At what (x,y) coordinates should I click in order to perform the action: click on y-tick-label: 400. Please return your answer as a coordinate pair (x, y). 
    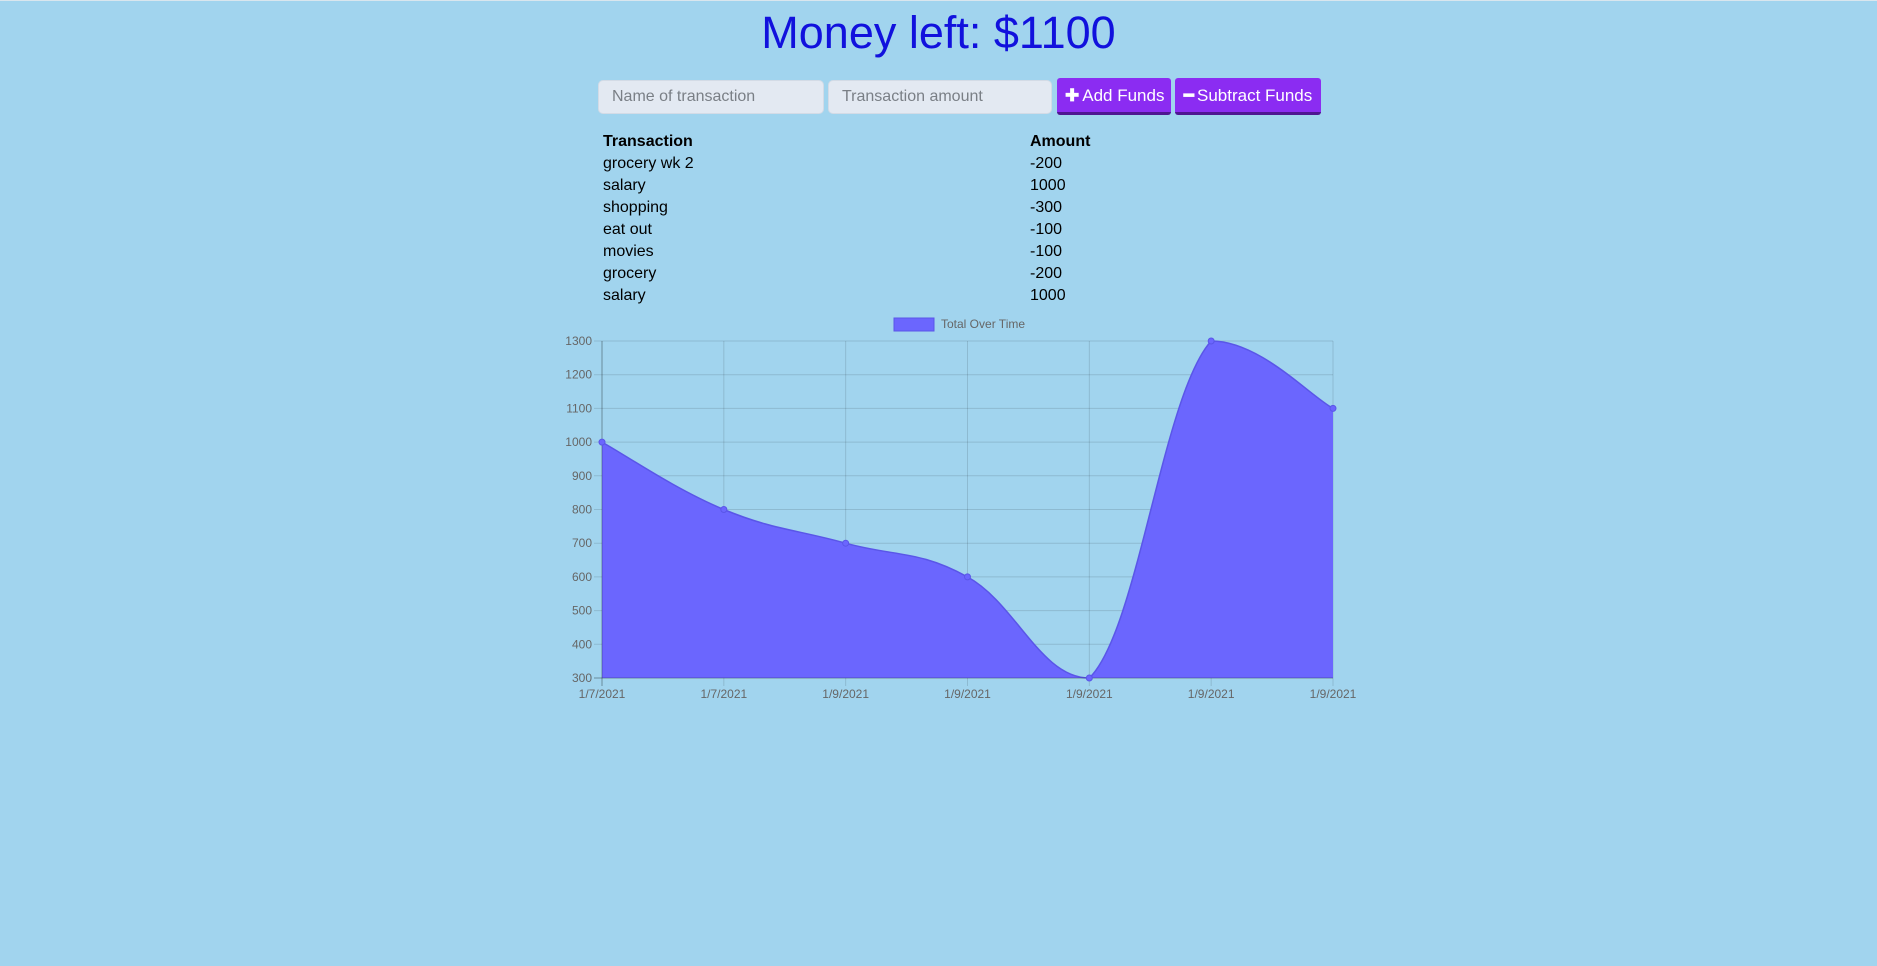
    Looking at the image, I should click on (582, 644).